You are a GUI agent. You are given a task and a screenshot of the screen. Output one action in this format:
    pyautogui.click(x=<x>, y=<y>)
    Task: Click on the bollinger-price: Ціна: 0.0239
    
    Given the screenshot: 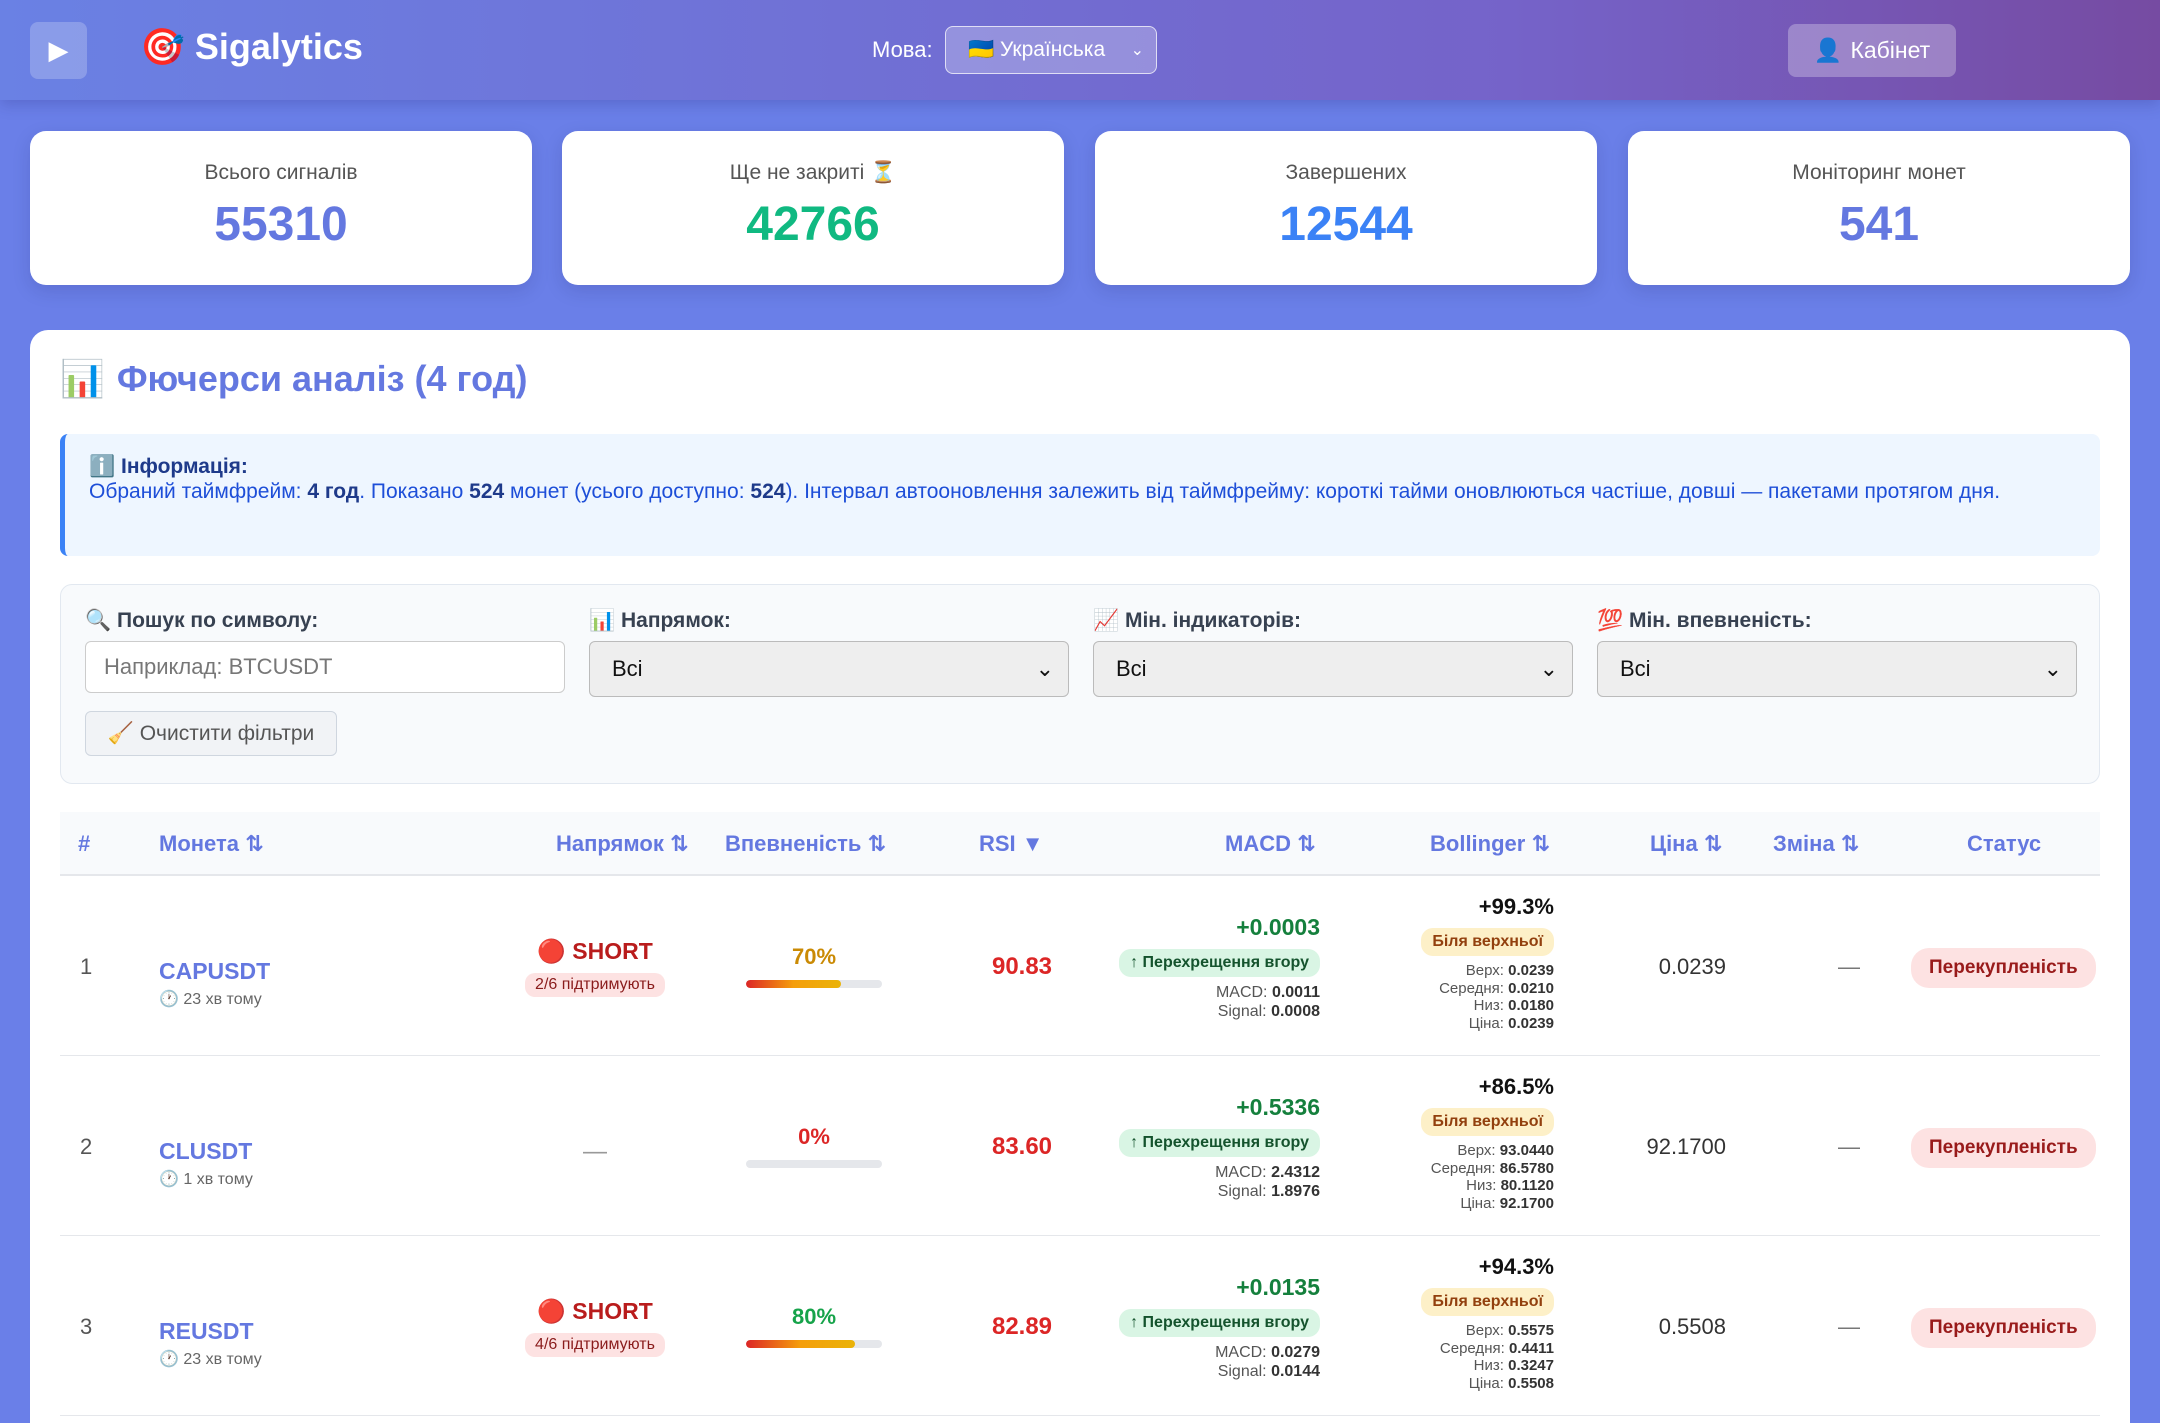 What is the action you would take?
    pyautogui.click(x=1511, y=1023)
    